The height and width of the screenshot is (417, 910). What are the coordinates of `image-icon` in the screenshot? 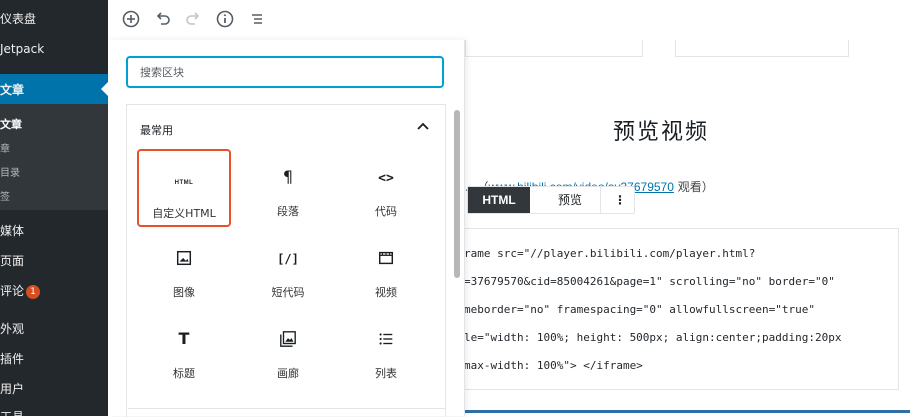 It's located at (184, 258).